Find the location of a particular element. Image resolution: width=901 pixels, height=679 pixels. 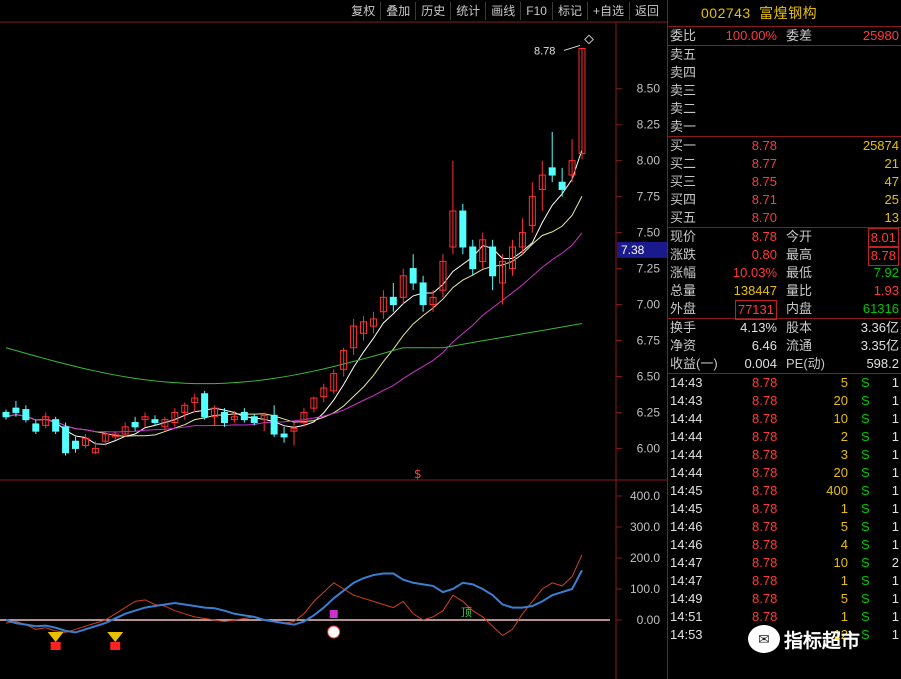

tick-row: 14:47 8.78 1 S 1 is located at coordinates (784, 581).